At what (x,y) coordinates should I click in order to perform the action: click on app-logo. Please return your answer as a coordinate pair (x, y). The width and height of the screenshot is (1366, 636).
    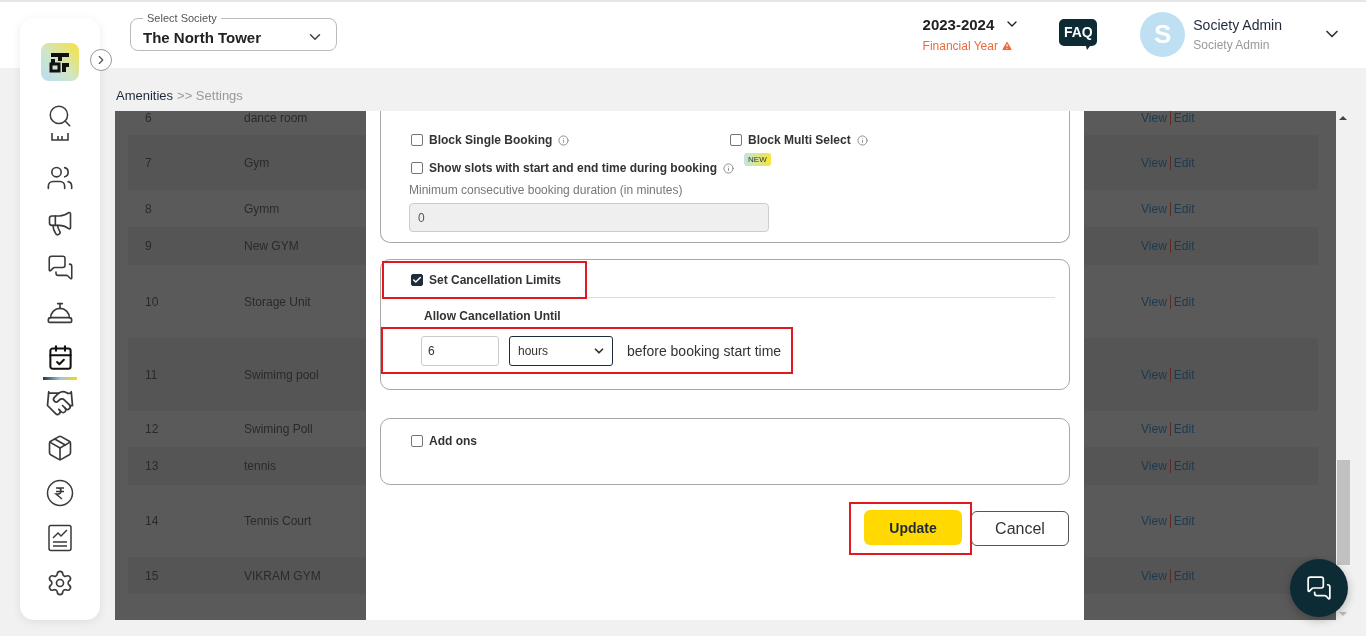
    Looking at the image, I should click on (60, 62).